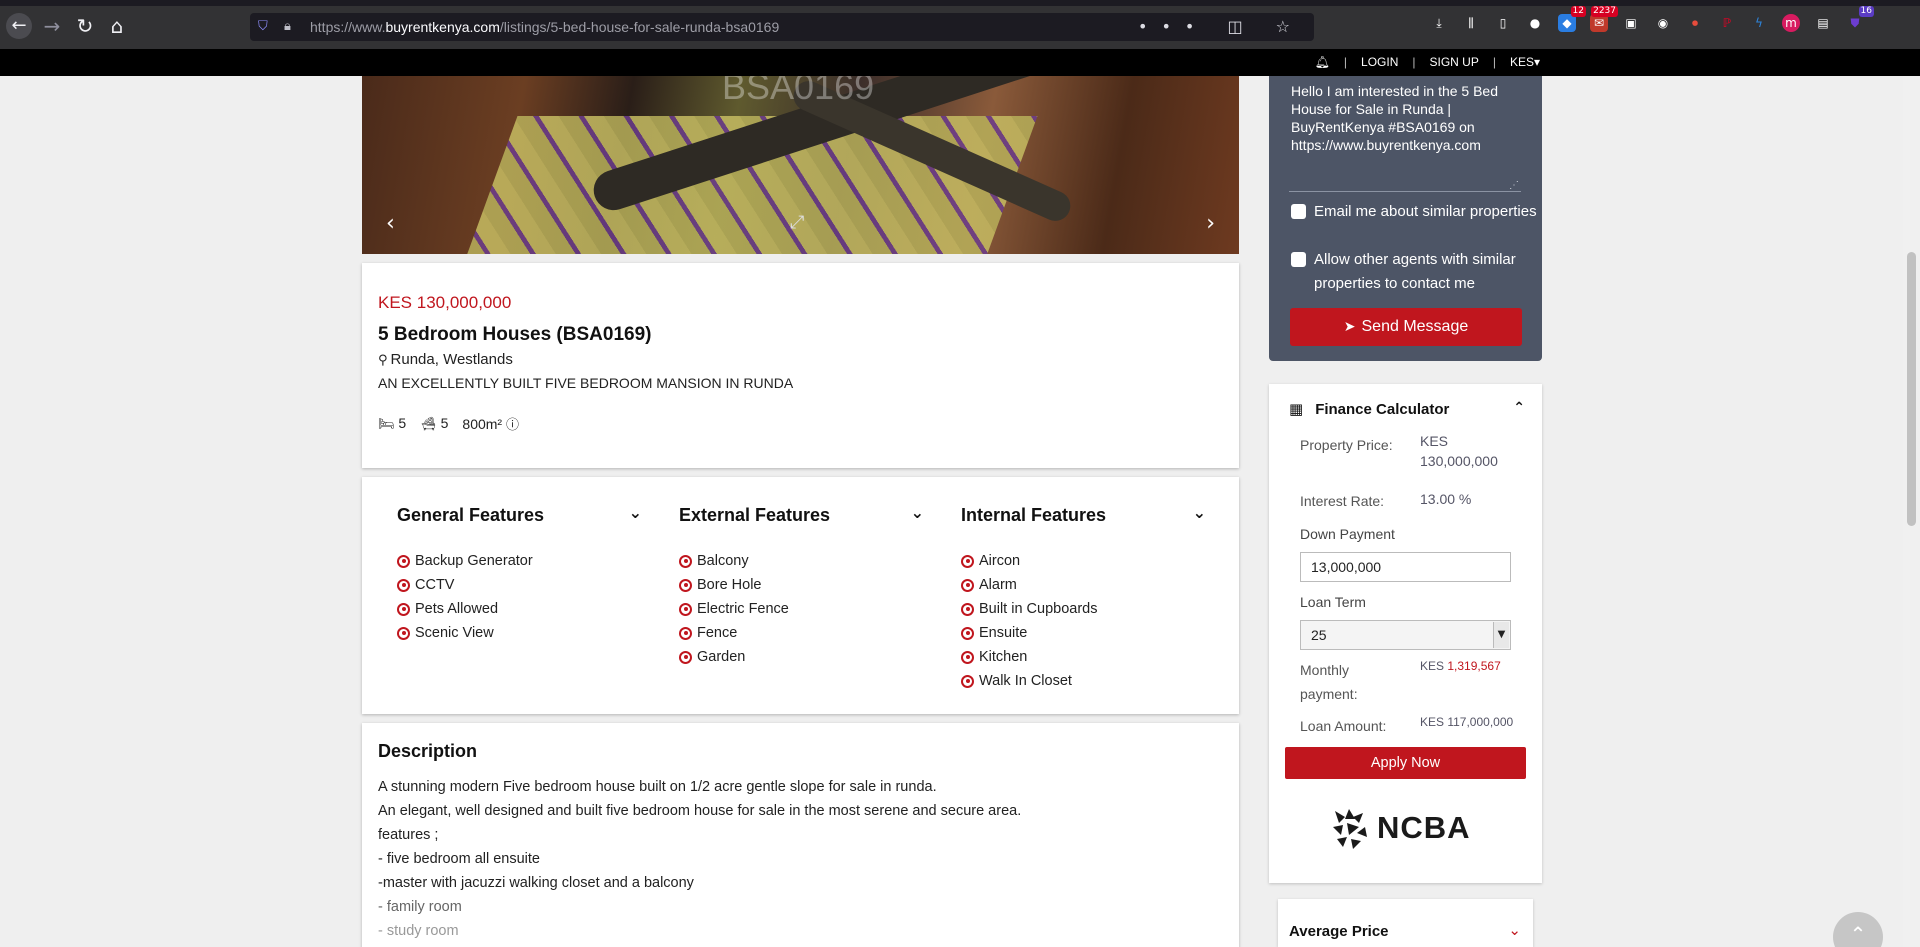  What do you see at coordinates (1221, 26) in the screenshot?
I see `page-actions-icons: ••• ◫ ☆` at bounding box center [1221, 26].